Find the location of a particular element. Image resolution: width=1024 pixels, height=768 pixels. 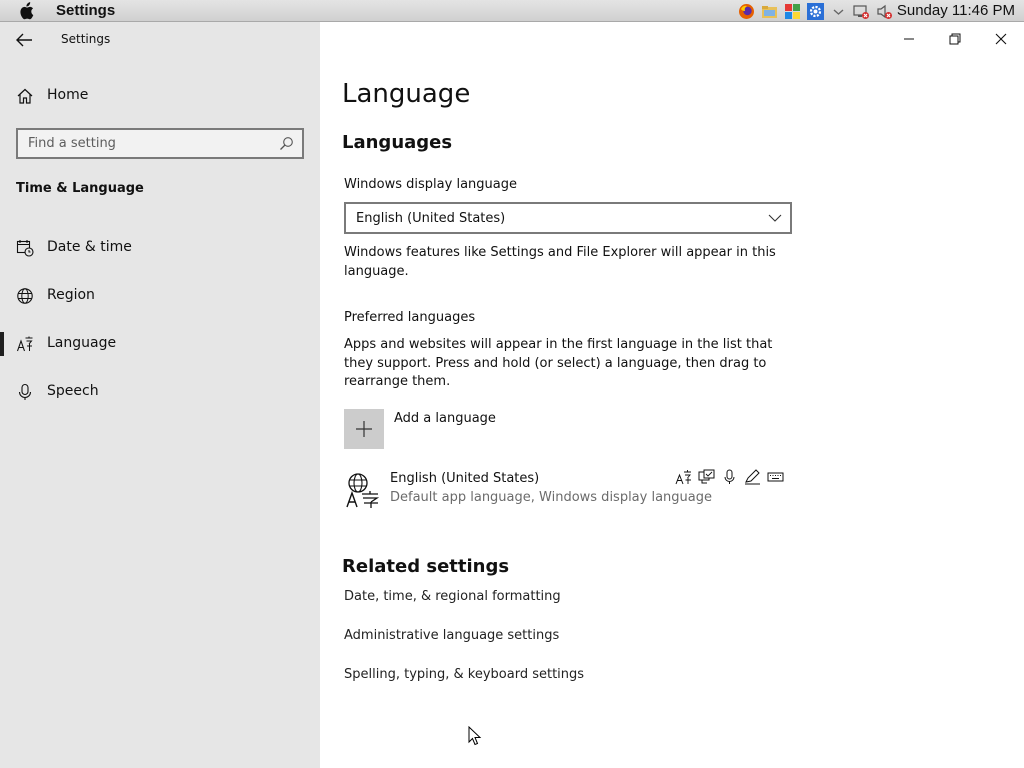

clock: Sunday 11:46 PM is located at coordinates (956, 10).